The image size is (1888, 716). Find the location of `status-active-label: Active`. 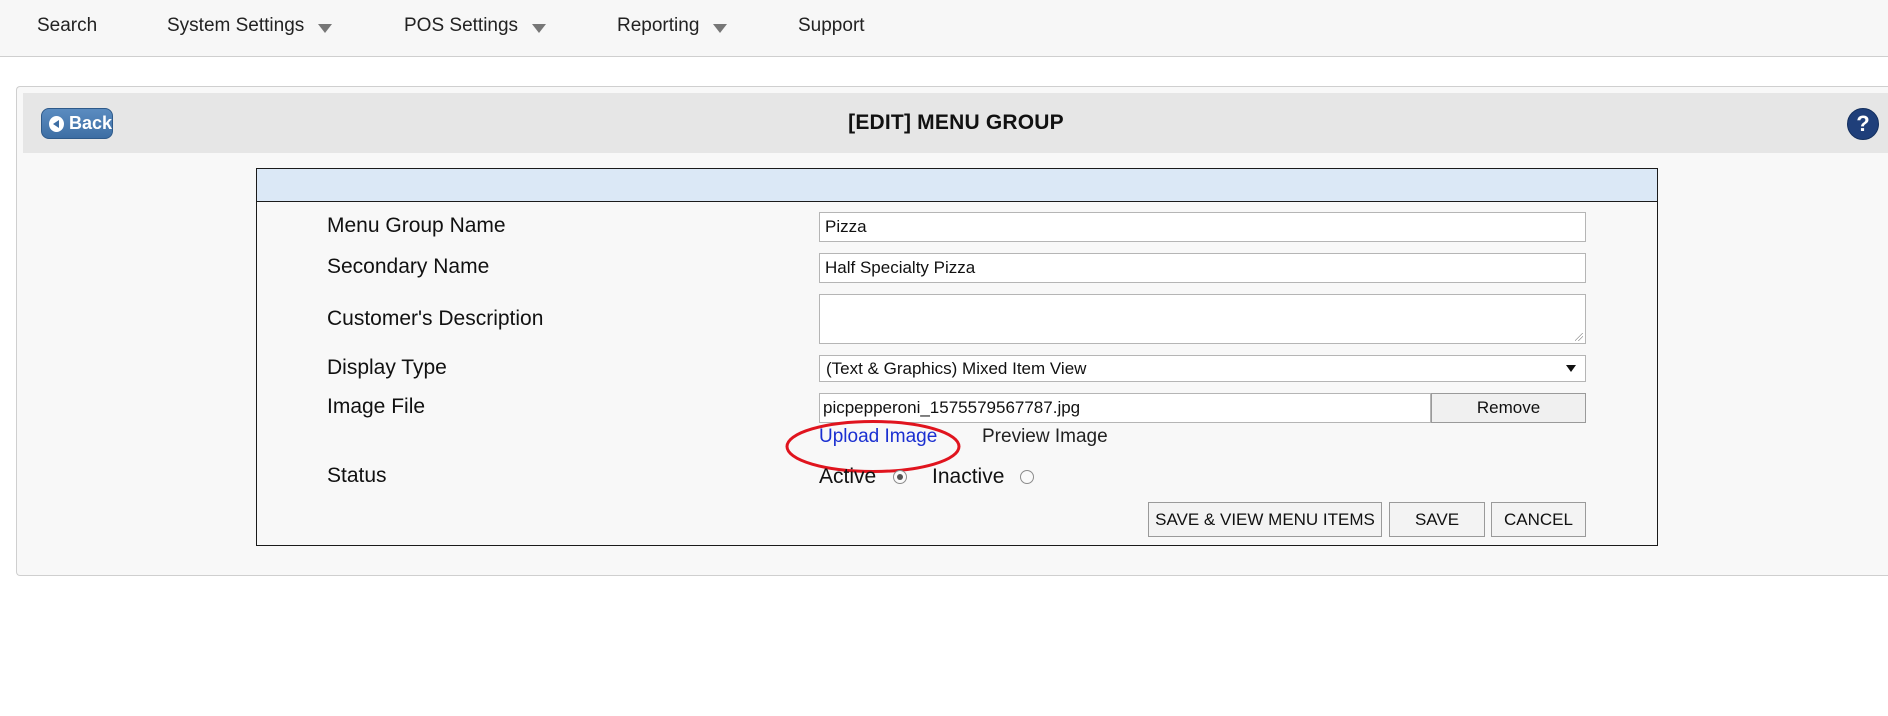

status-active-label: Active is located at coordinates (848, 476).